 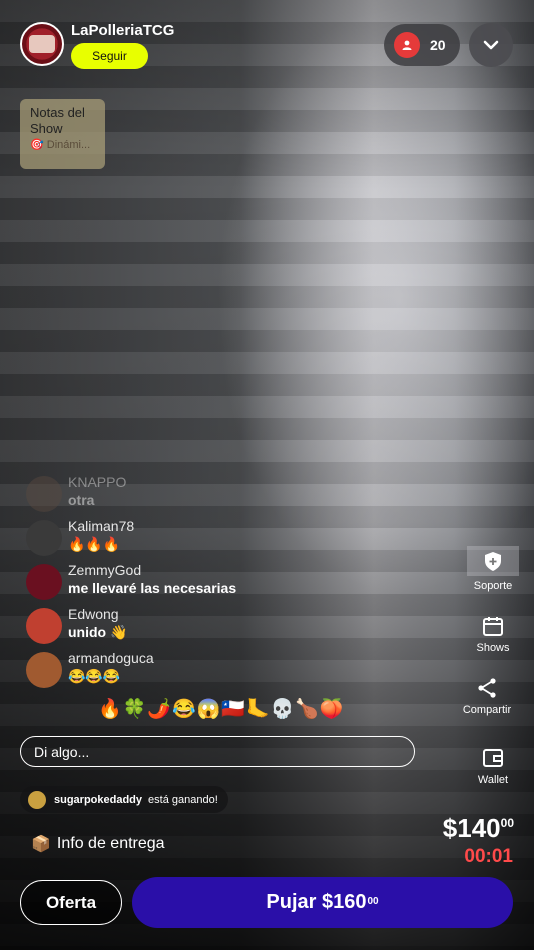 I want to click on show-notes-title: Notas del Show, so click(x=57, y=120).